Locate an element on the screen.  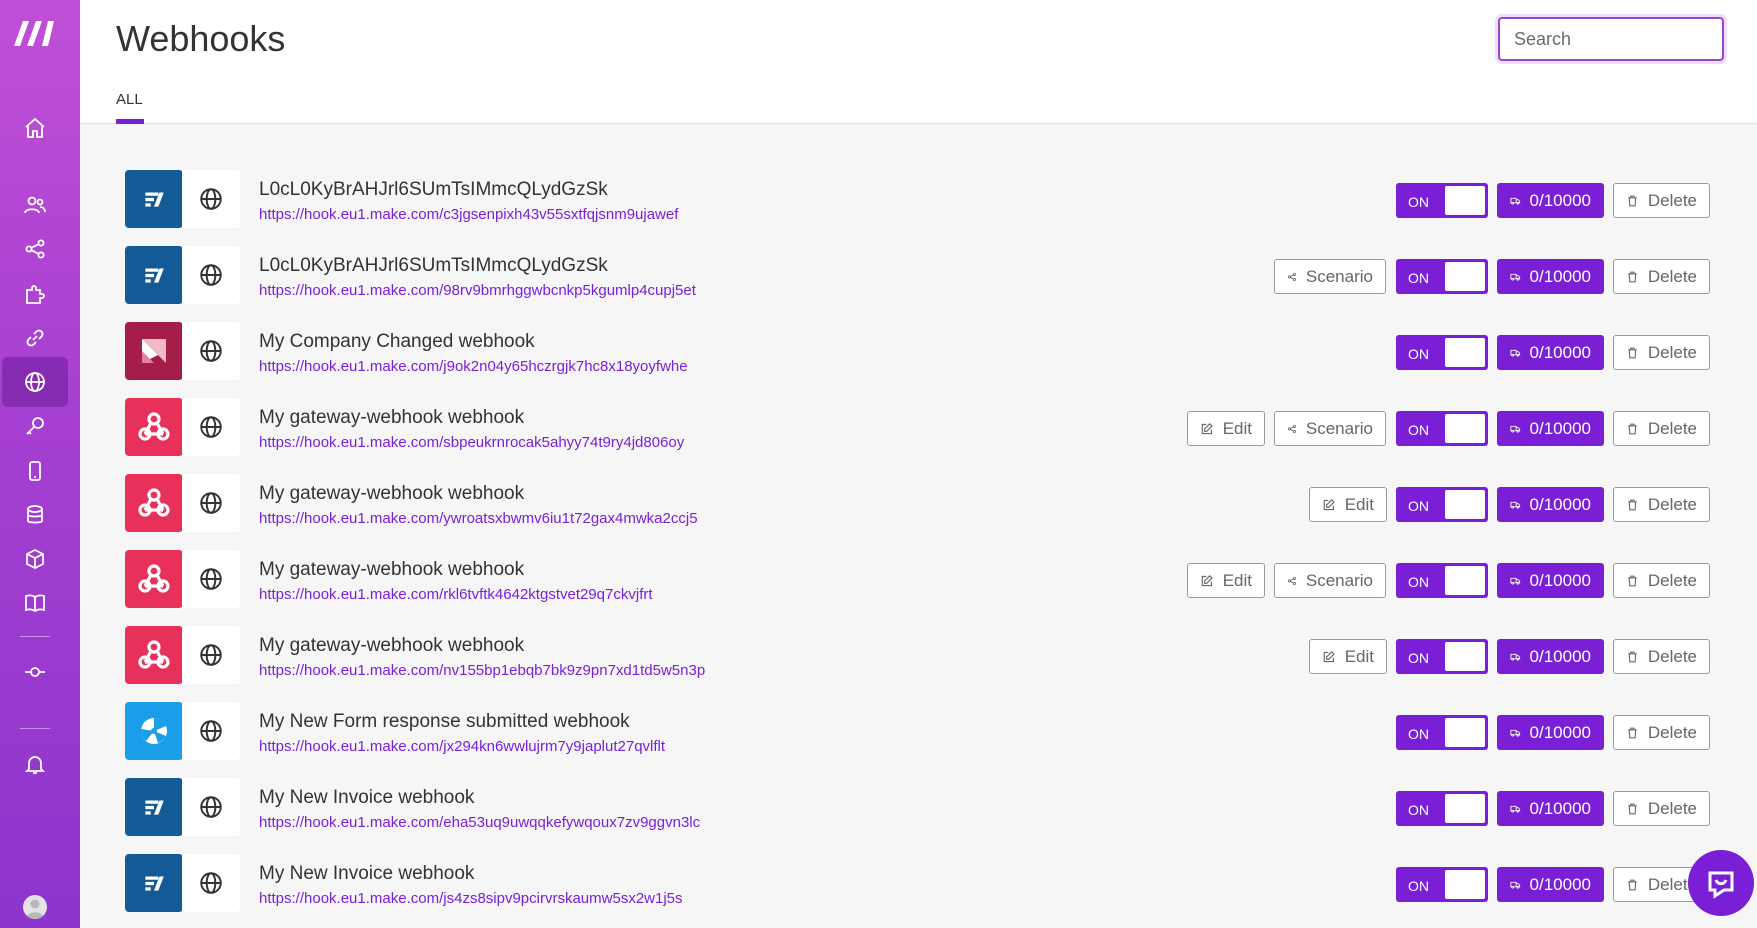
users-icon is located at coordinates (35, 205).